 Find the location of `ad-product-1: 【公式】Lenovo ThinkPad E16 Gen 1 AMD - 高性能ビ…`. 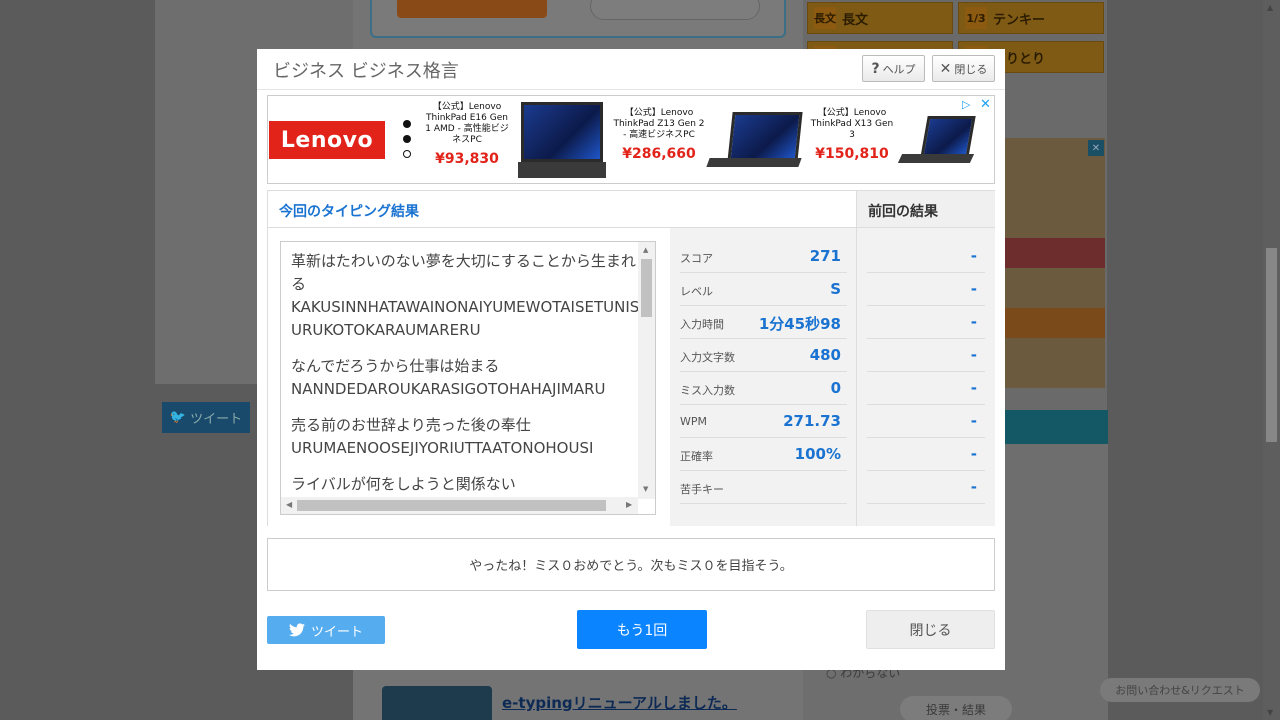

ad-product-1: 【公式】Lenovo ThinkPad E16 Gen 1 AMD - 高性能ビ… is located at coordinates (467, 134).